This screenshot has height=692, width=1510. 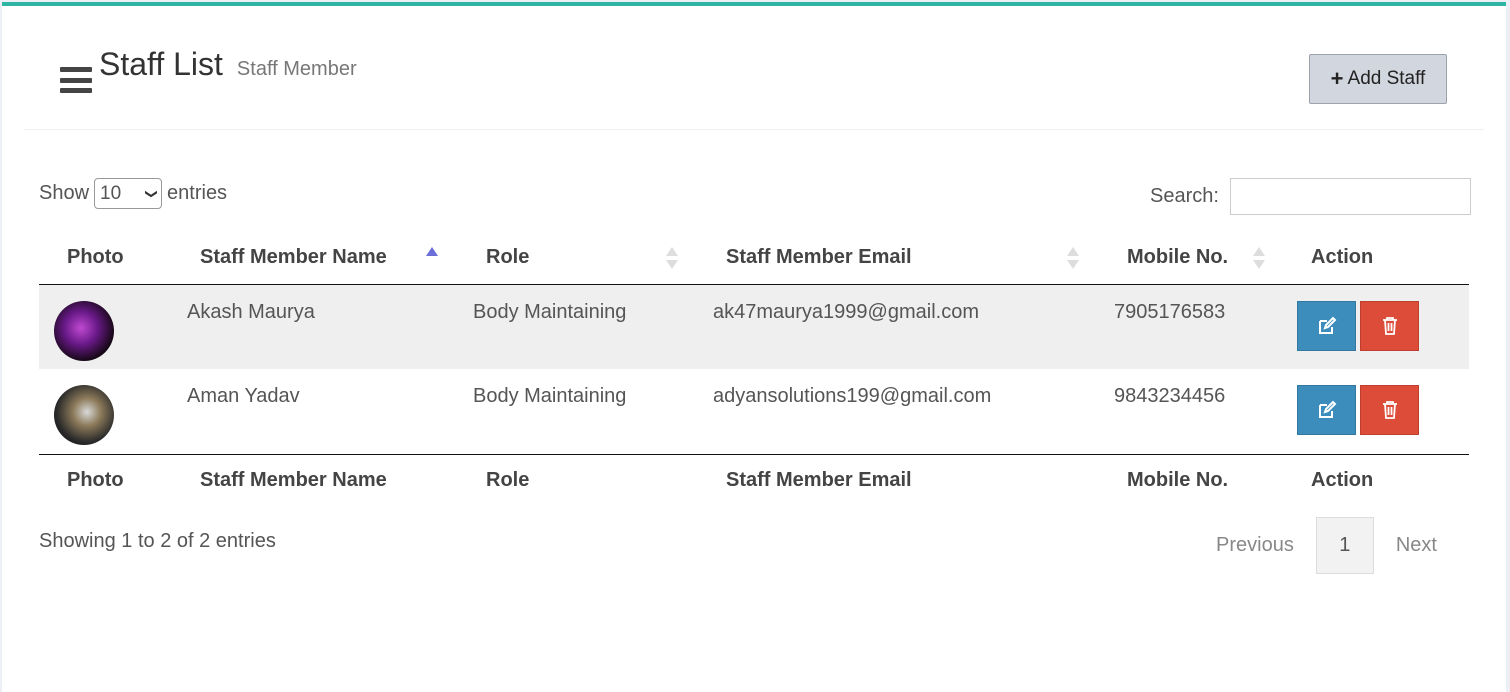 What do you see at coordinates (95, 257) in the screenshot?
I see `column-header-photo: Photo` at bounding box center [95, 257].